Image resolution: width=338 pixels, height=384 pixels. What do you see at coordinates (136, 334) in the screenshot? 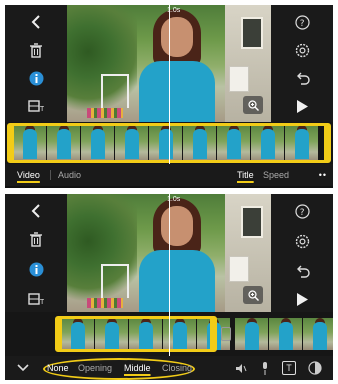
I see `selected-clip-frame` at bounding box center [136, 334].